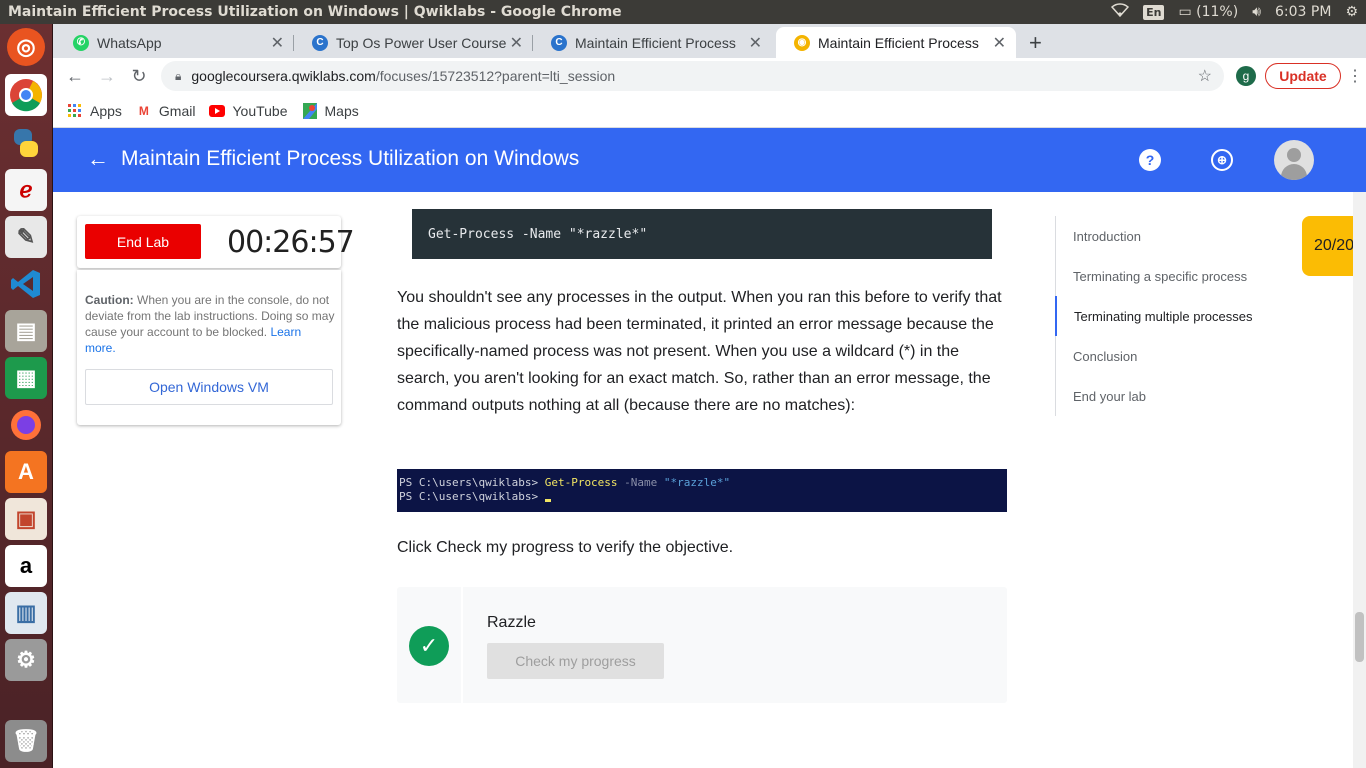 The height and width of the screenshot is (768, 1366). What do you see at coordinates (209, 387) in the screenshot?
I see `open-windows-vm-button: Open Windows VM` at bounding box center [209, 387].